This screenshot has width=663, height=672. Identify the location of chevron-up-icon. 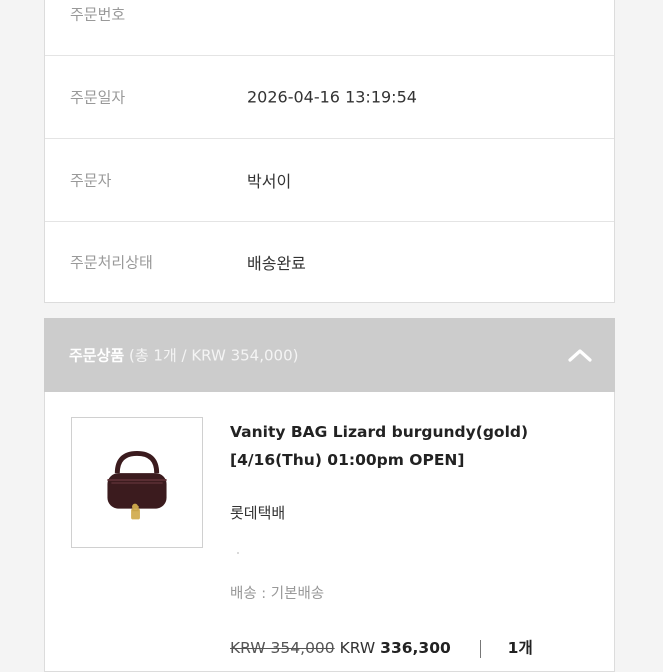
(580, 355).